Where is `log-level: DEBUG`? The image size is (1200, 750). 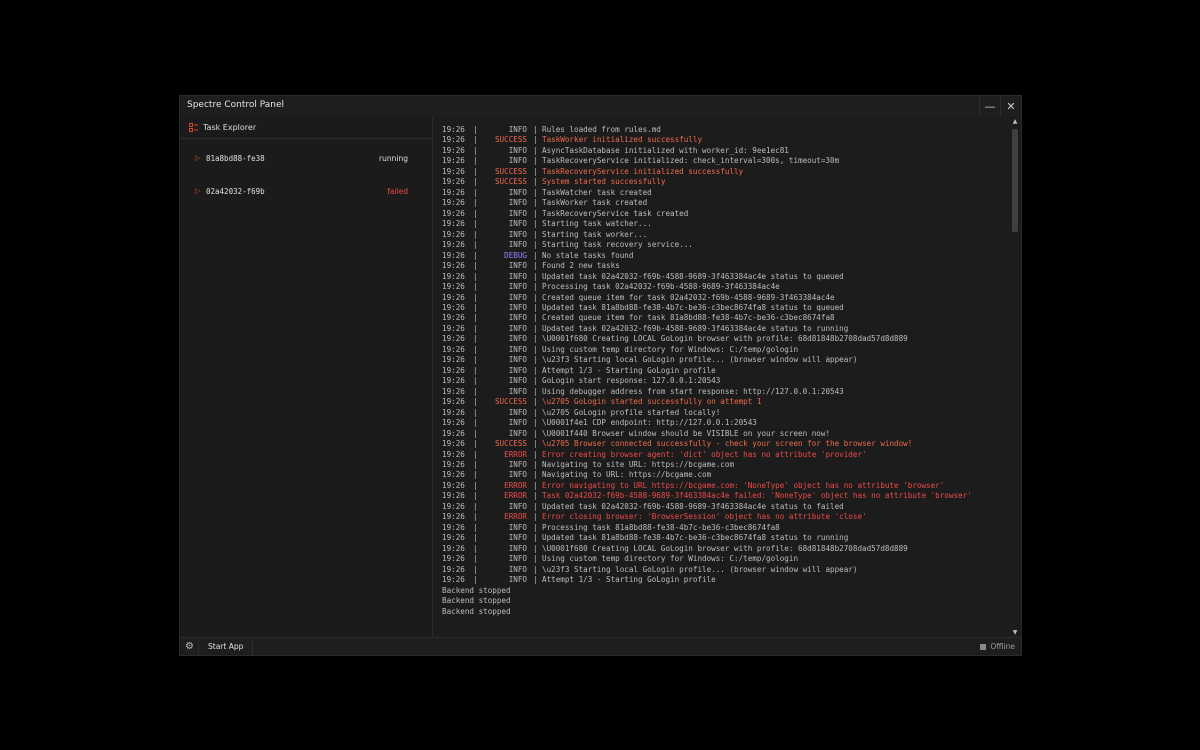
log-level: DEBUG is located at coordinates (515, 255).